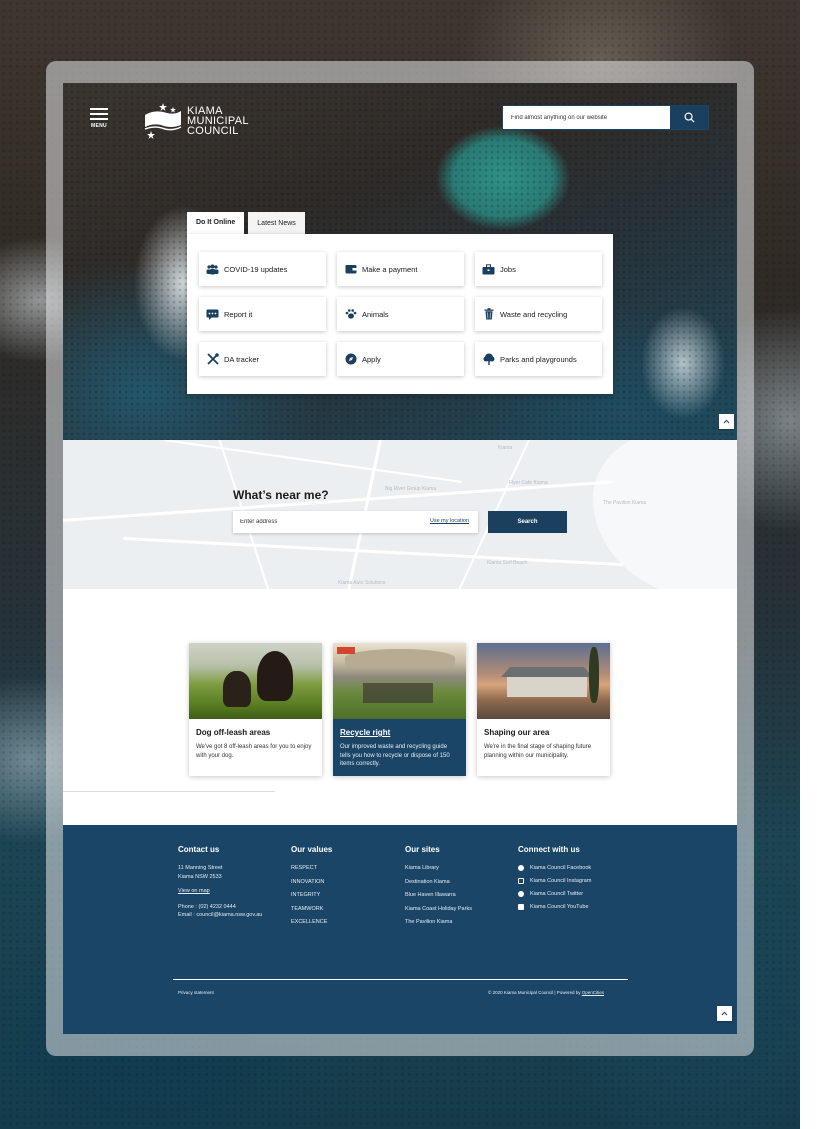  What do you see at coordinates (312, 849) in the screenshot?
I see `footer-heading: Our values` at bounding box center [312, 849].